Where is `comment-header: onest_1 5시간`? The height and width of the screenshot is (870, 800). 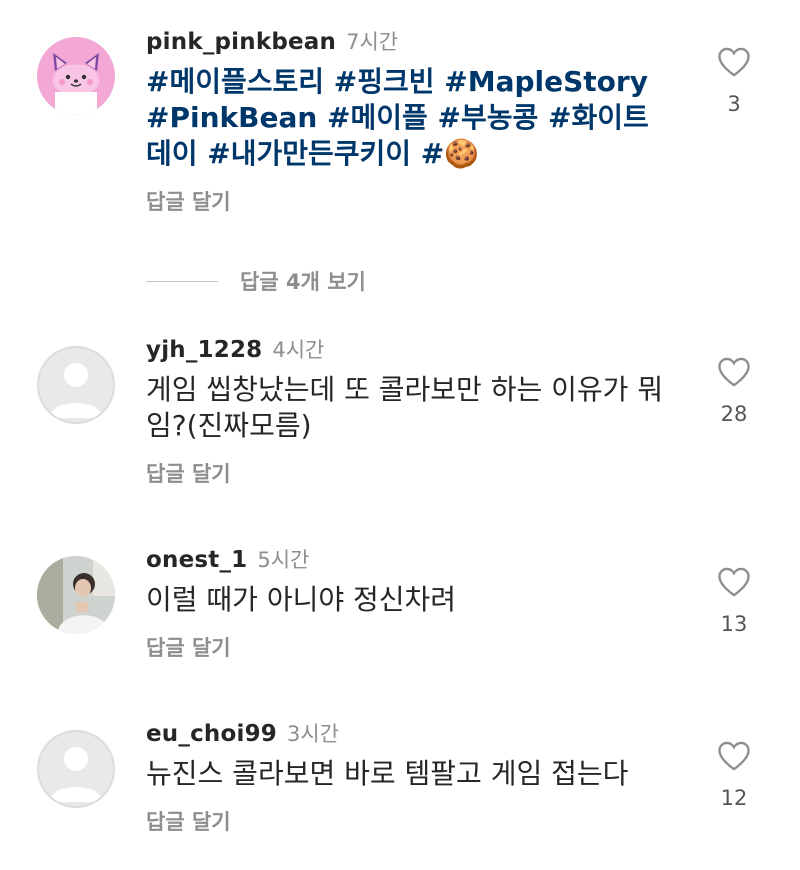 comment-header: onest_1 5시간 is located at coordinates (416, 559).